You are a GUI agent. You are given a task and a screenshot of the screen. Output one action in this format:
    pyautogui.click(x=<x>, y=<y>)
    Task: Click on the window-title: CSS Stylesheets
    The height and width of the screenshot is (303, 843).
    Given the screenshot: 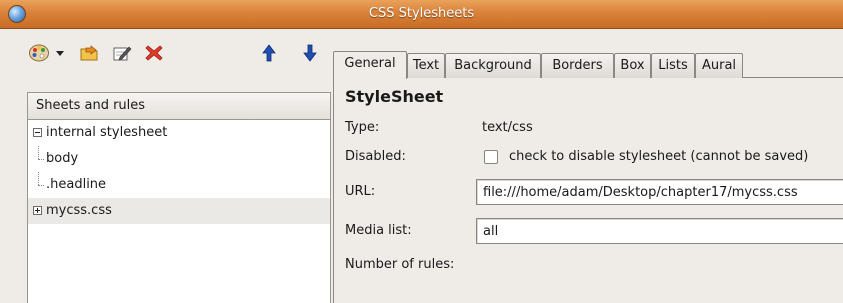 What is the action you would take?
    pyautogui.click(x=421, y=13)
    